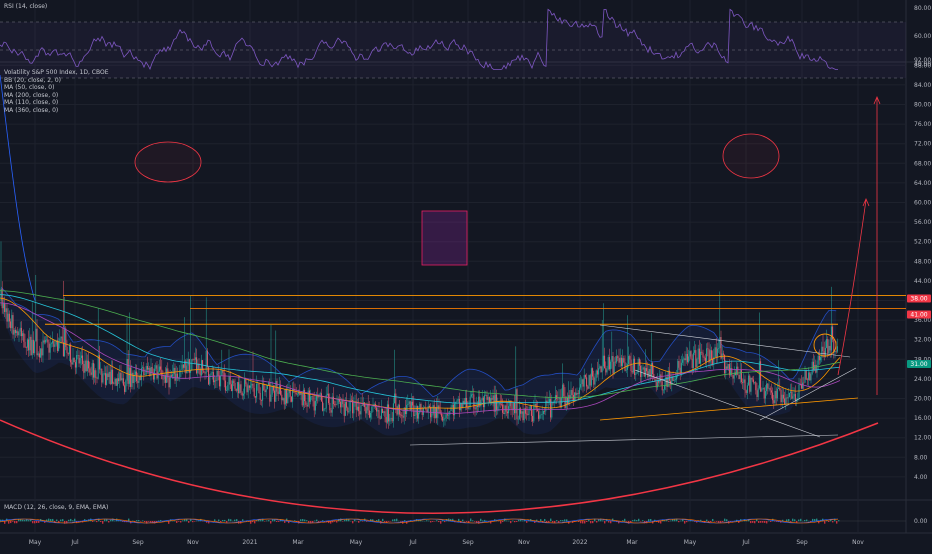 Image resolution: width=932 pixels, height=554 pixels. I want to click on highlight-rectangle, so click(444, 238).